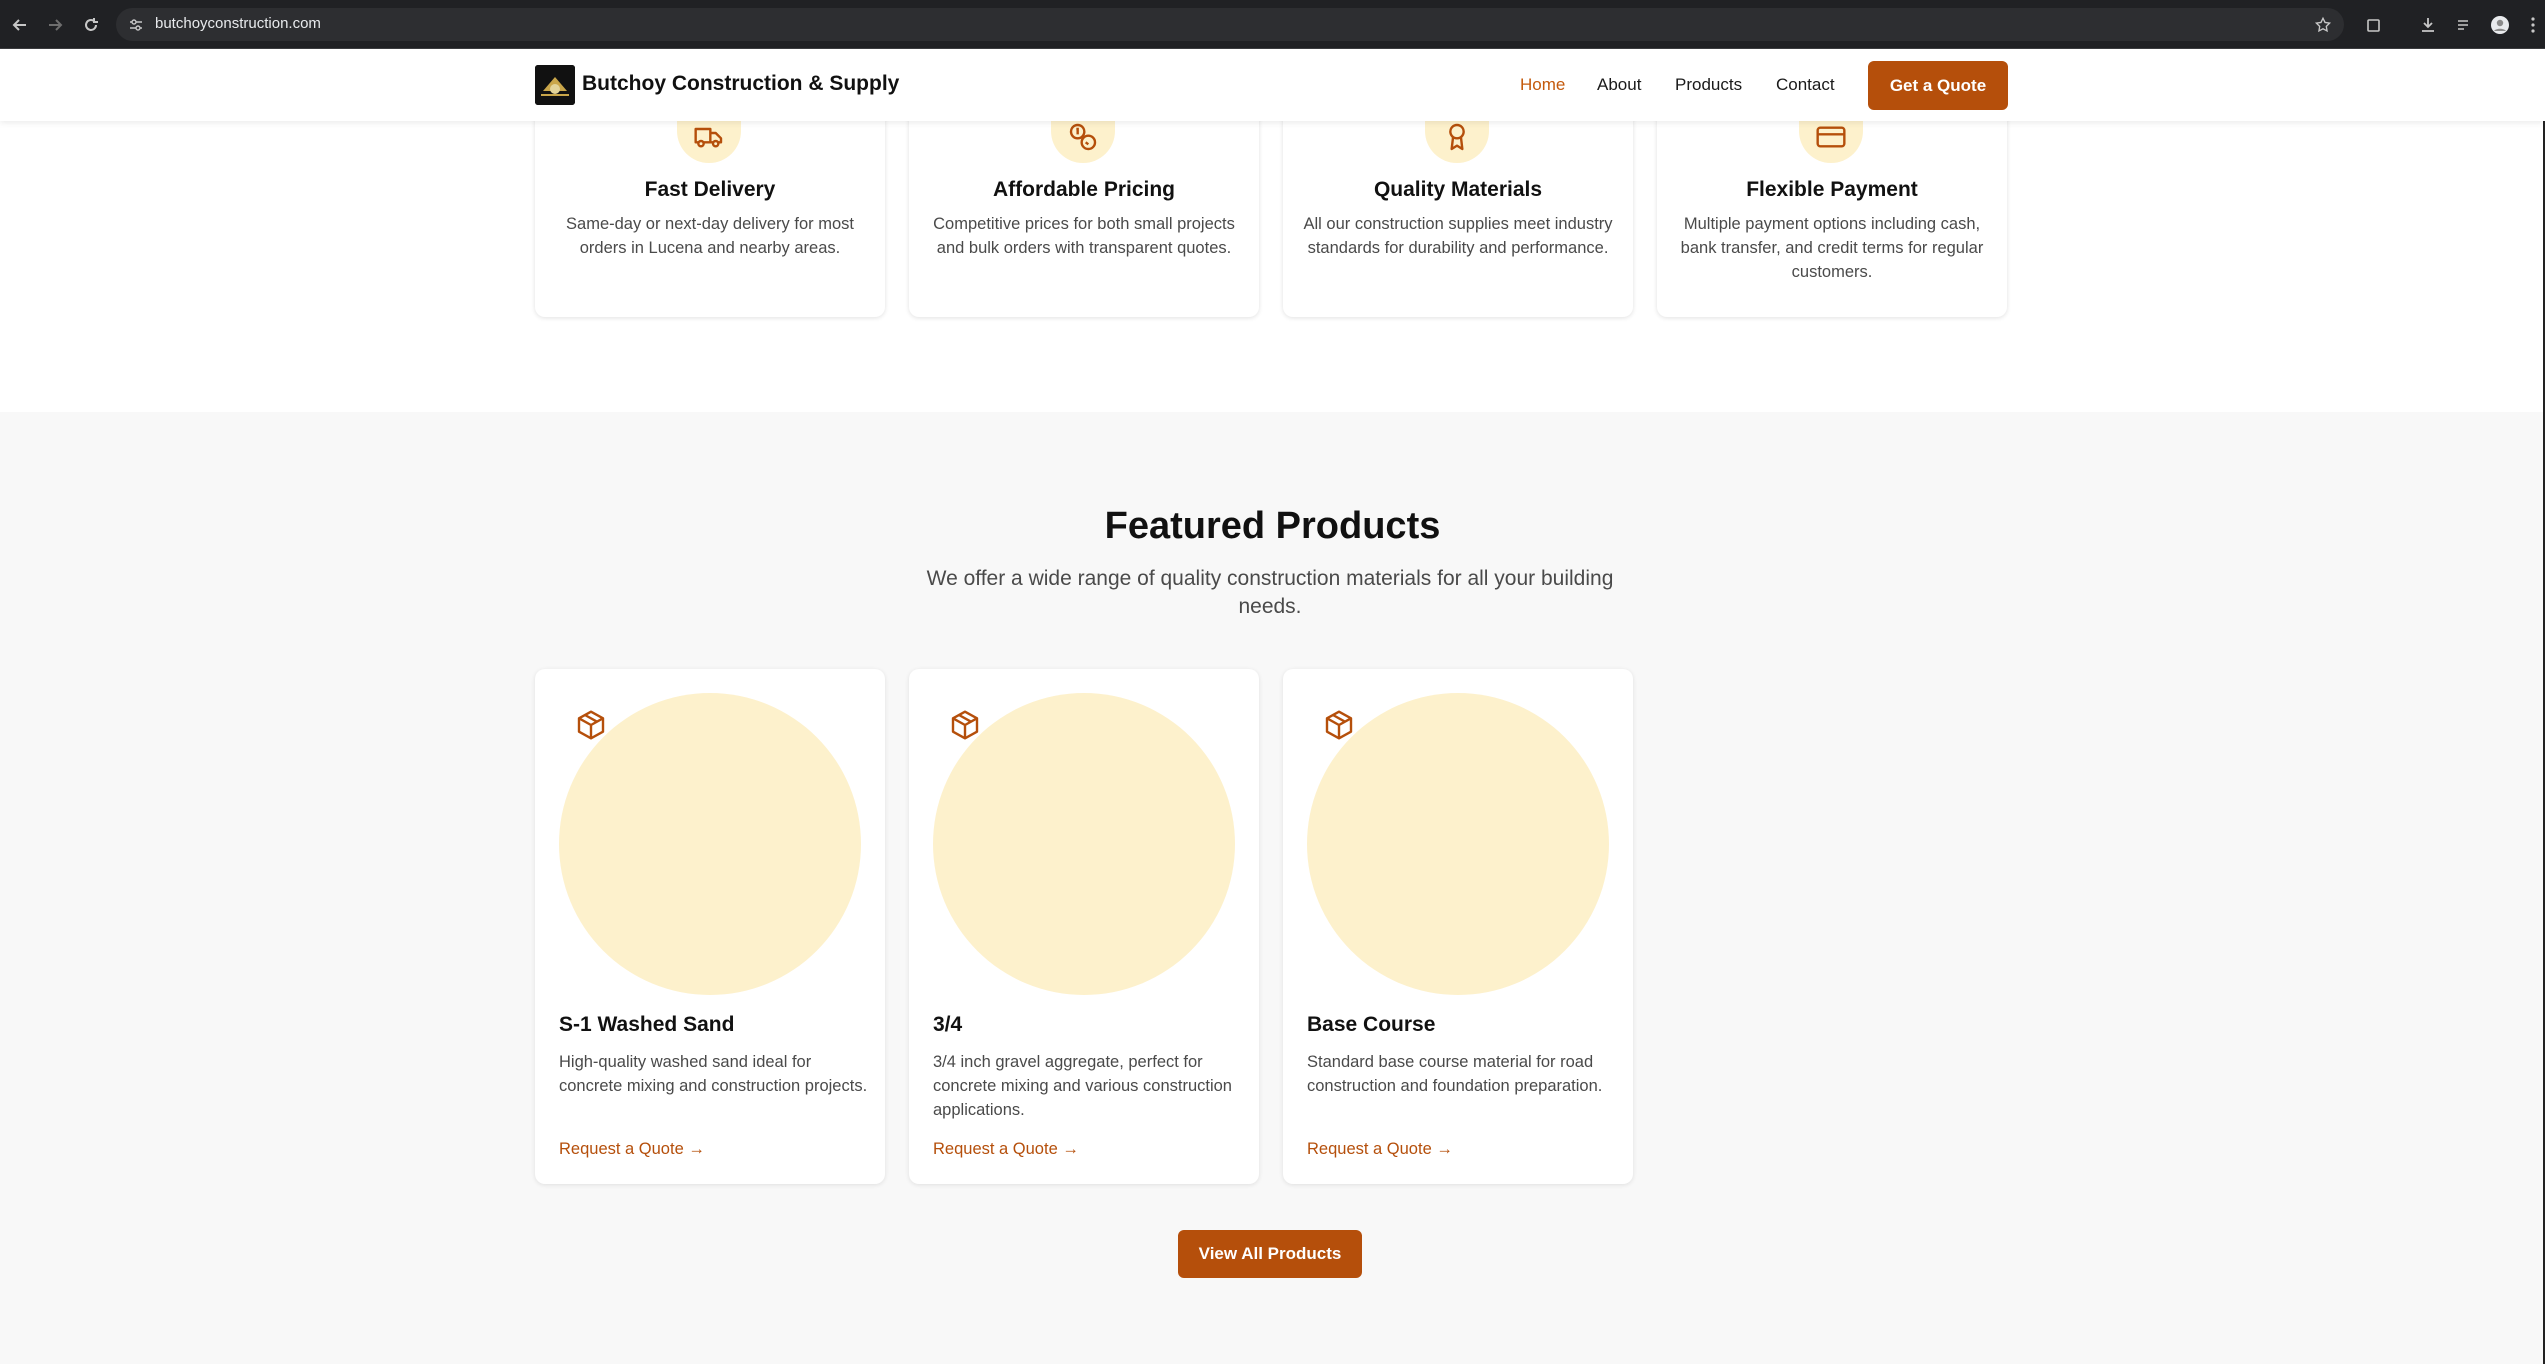 The height and width of the screenshot is (1364, 2545). What do you see at coordinates (555, 85) in the screenshot?
I see `company-logo` at bounding box center [555, 85].